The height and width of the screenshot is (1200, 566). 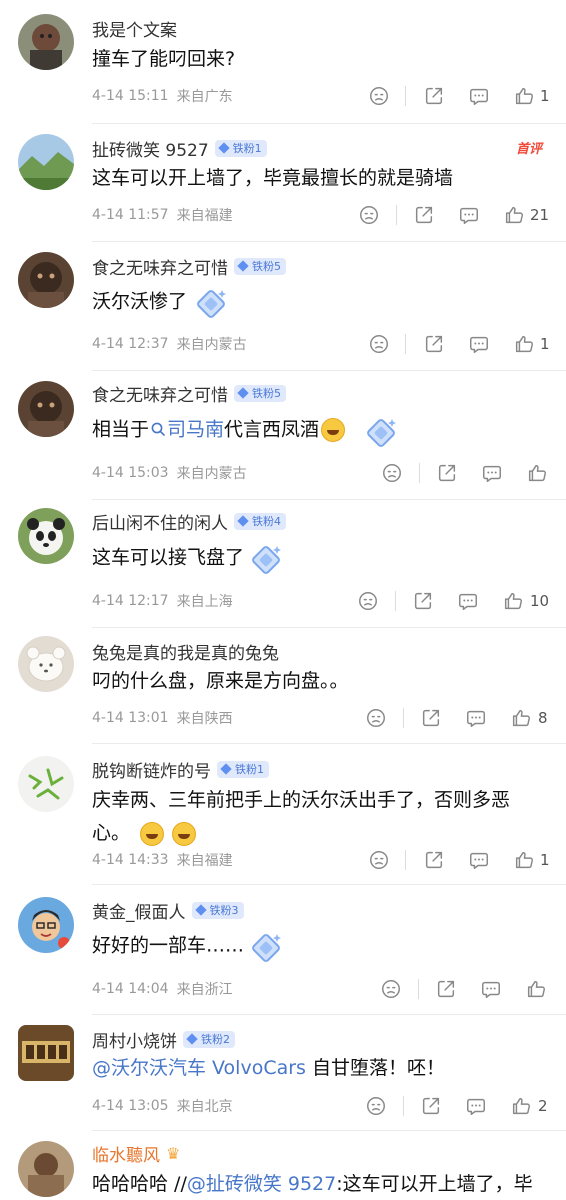 I want to click on comment-location: 来自内蒙古, so click(x=211, y=474).